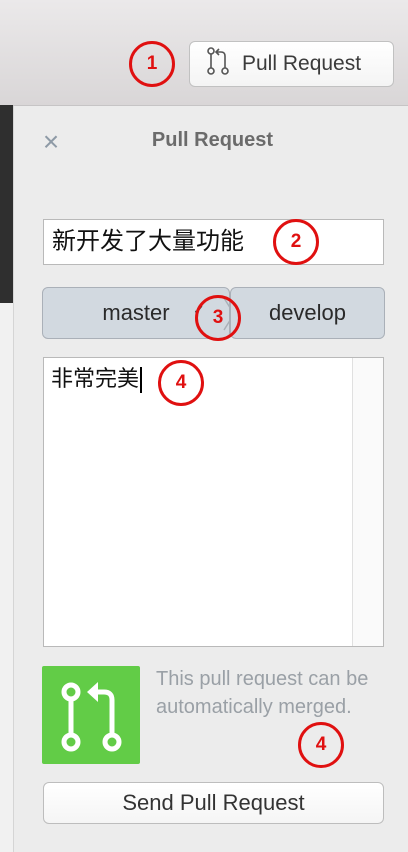  What do you see at coordinates (6, 204) in the screenshot?
I see `left-dark-strip` at bounding box center [6, 204].